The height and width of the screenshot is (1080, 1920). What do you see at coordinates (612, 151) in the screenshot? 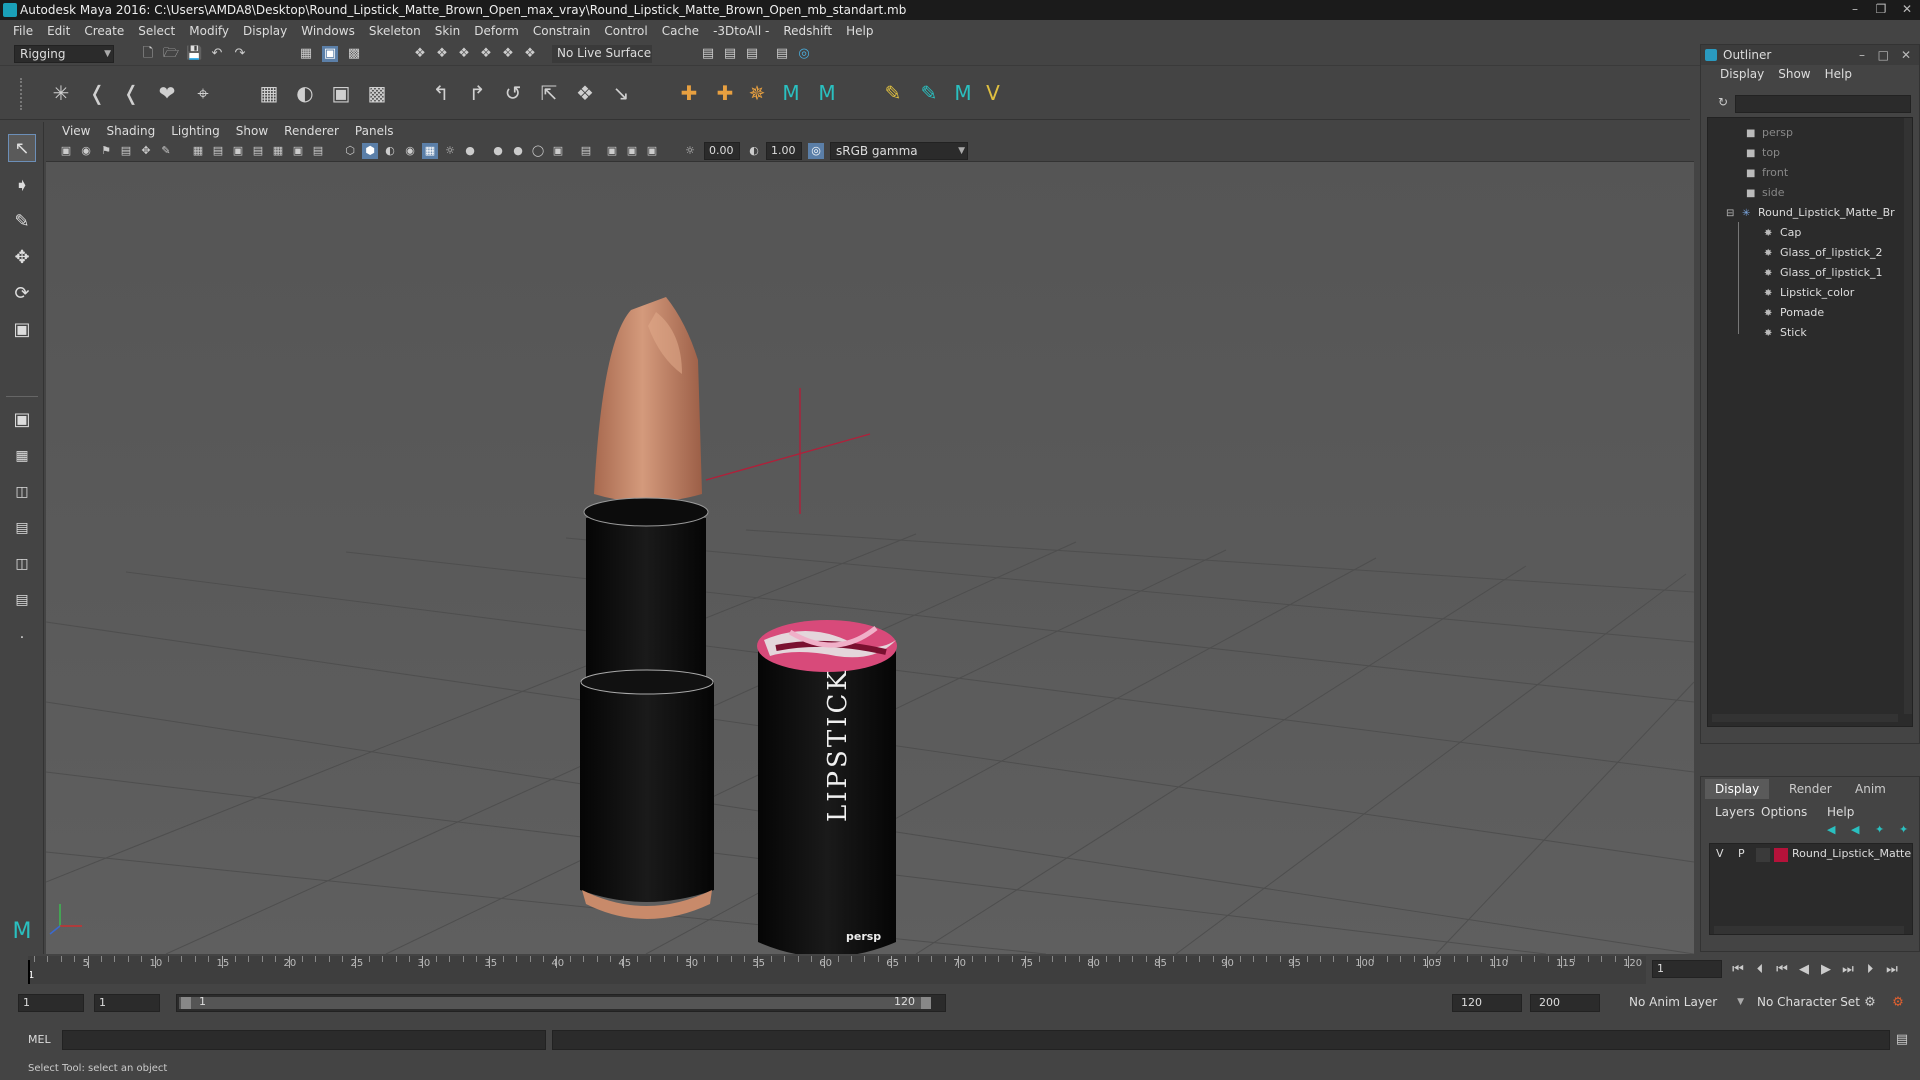
I see `xray-joints-icon: ▣` at bounding box center [612, 151].